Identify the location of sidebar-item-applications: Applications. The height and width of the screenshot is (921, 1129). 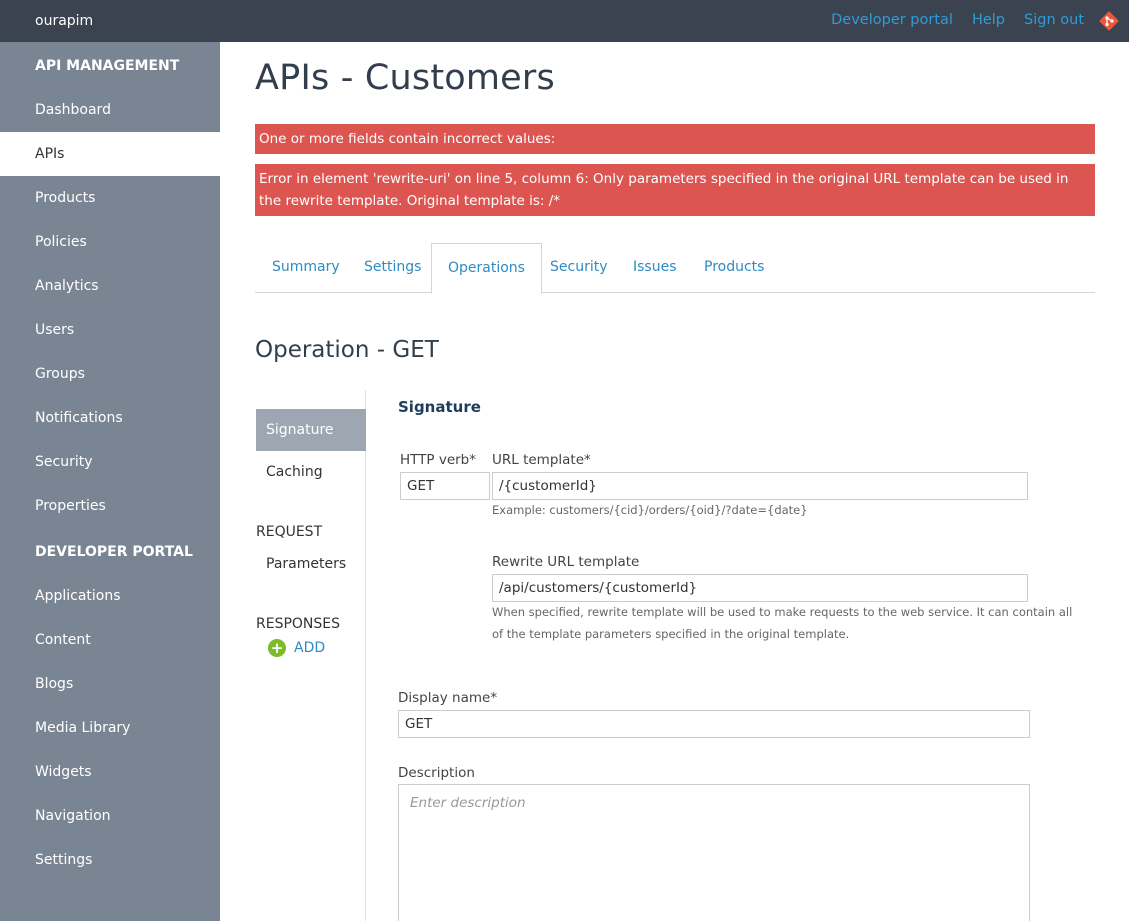
(110, 596).